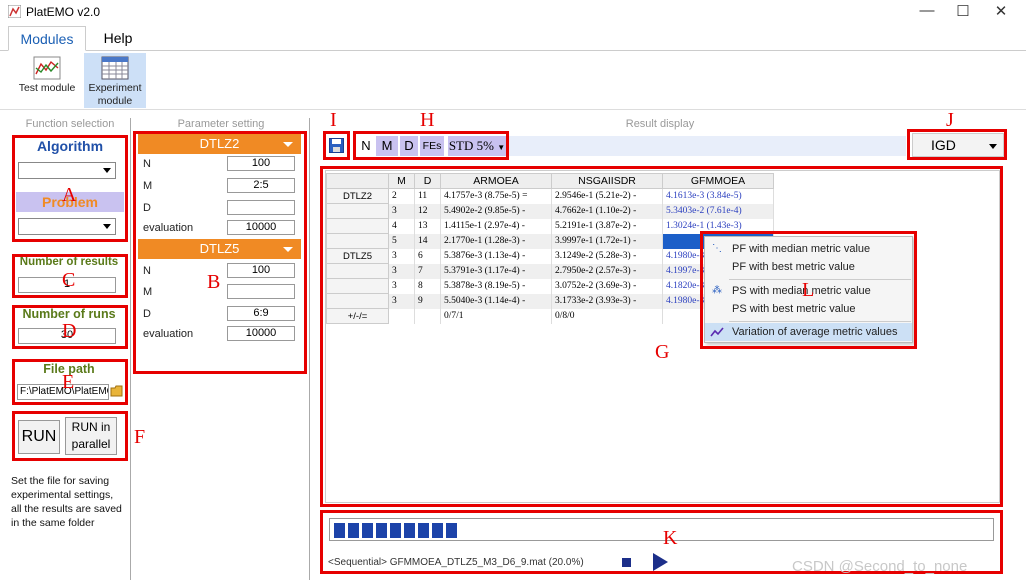 The width and height of the screenshot is (1026, 586). I want to click on annotation-letter-d: D, so click(69, 331).